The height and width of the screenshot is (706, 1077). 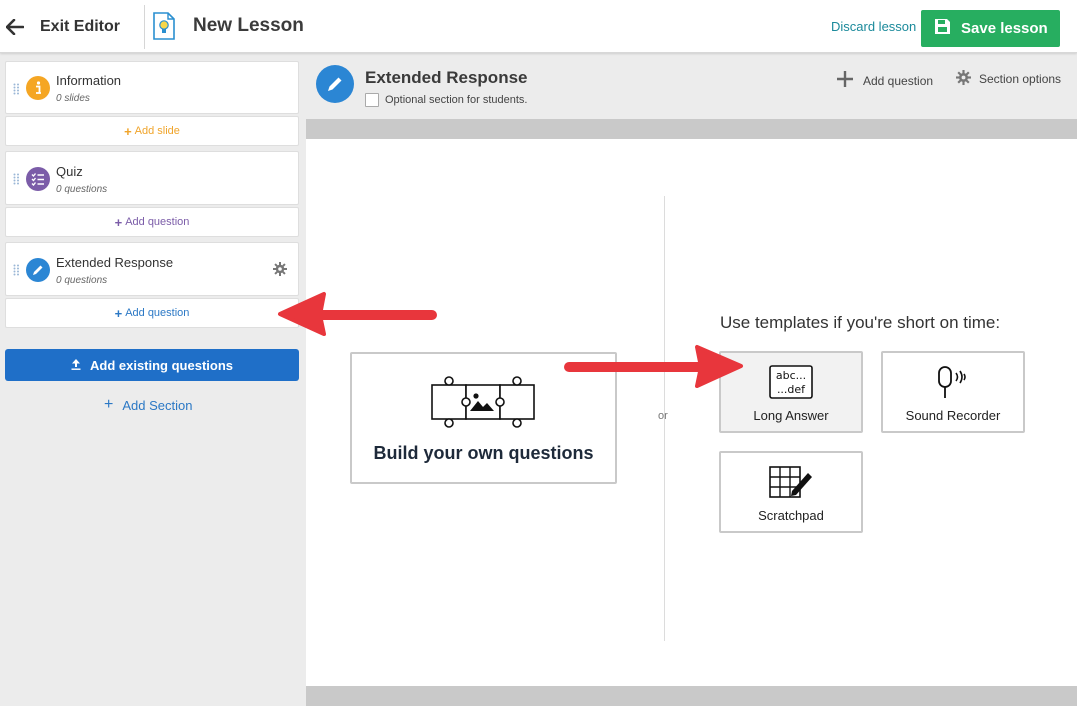 I want to click on optional-checkbox, so click(x=372, y=100).